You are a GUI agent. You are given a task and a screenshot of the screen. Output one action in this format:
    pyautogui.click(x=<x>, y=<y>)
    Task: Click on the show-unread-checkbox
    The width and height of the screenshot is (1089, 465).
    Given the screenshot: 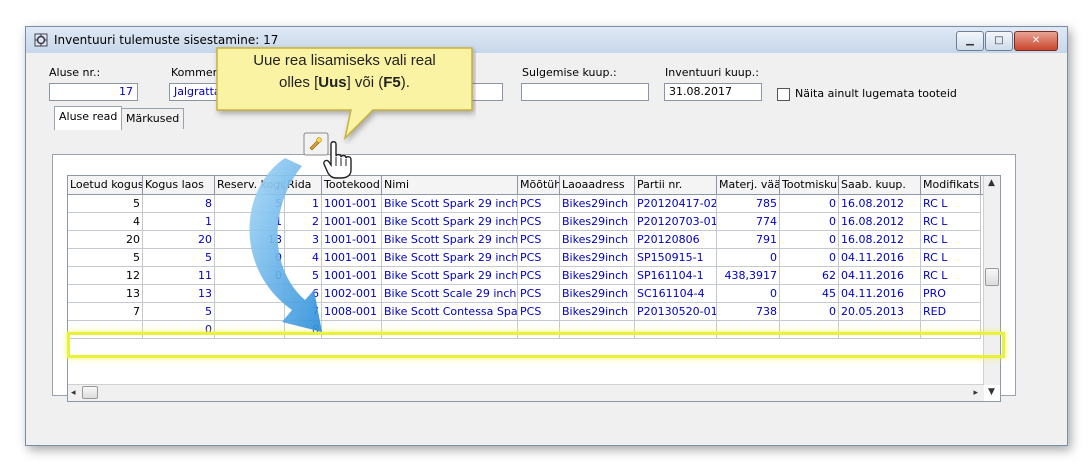 What is the action you would take?
    pyautogui.click(x=783, y=94)
    